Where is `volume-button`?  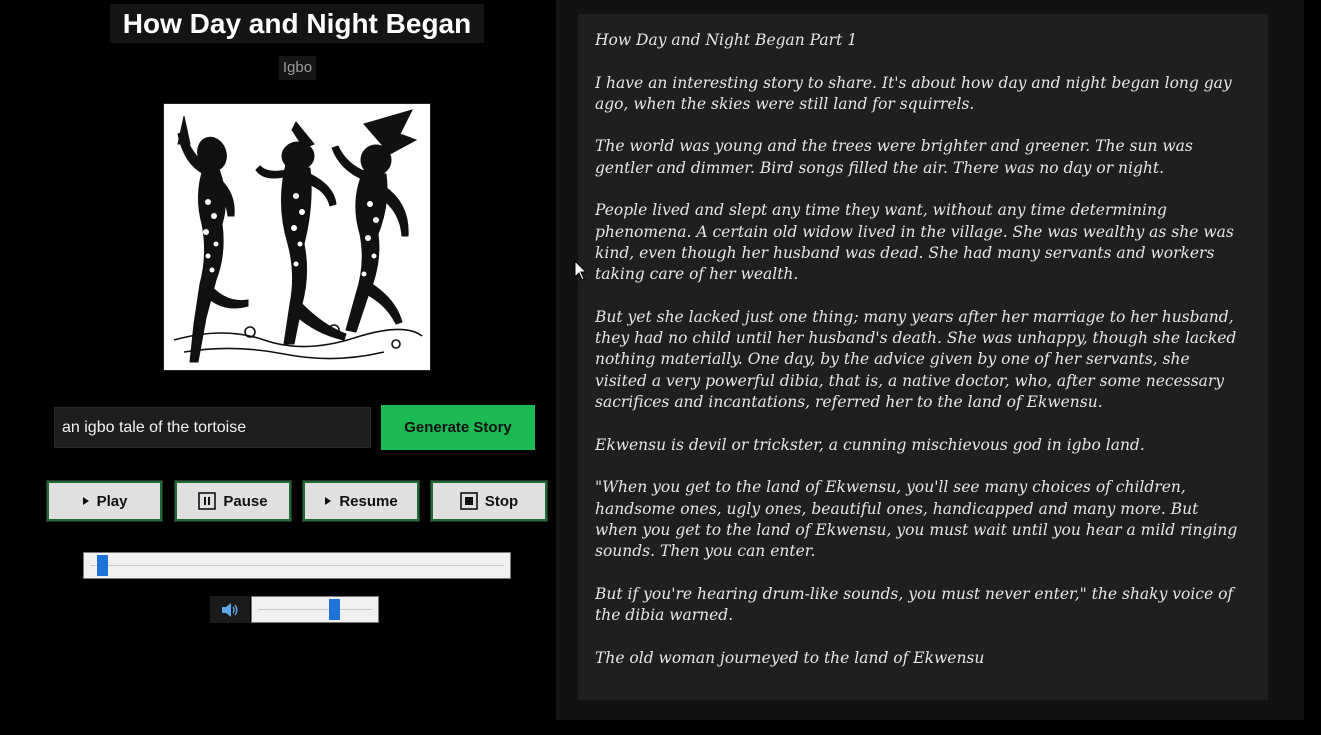
volume-button is located at coordinates (230, 609).